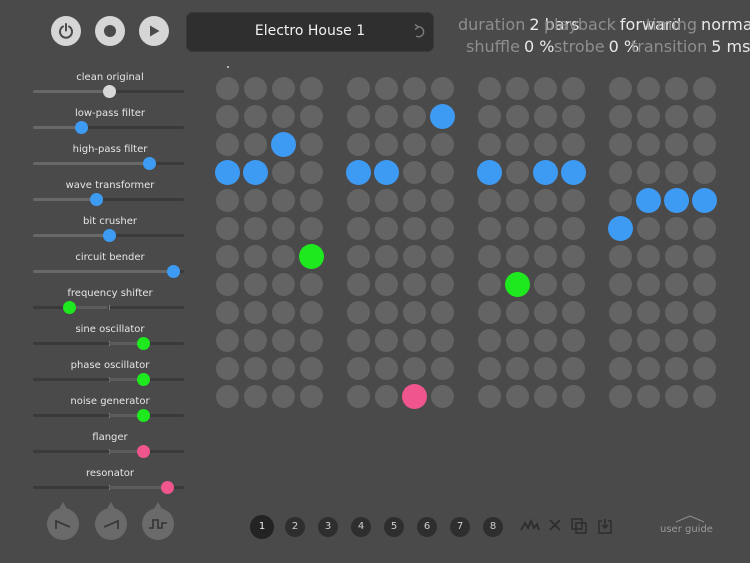  I want to click on param-transition: transition 5 ms, so click(690, 46).